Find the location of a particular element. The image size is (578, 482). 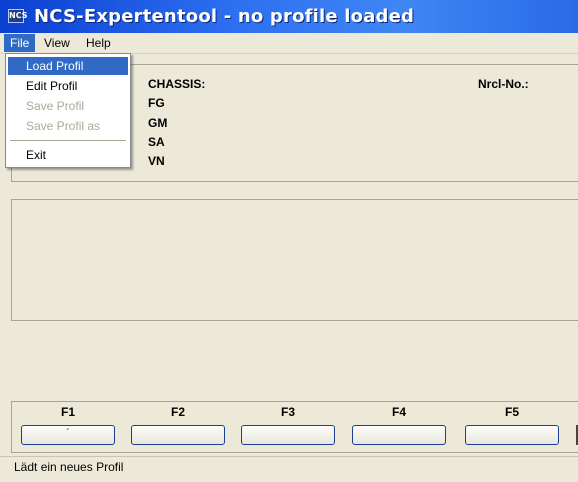

f3-button is located at coordinates (288, 435).